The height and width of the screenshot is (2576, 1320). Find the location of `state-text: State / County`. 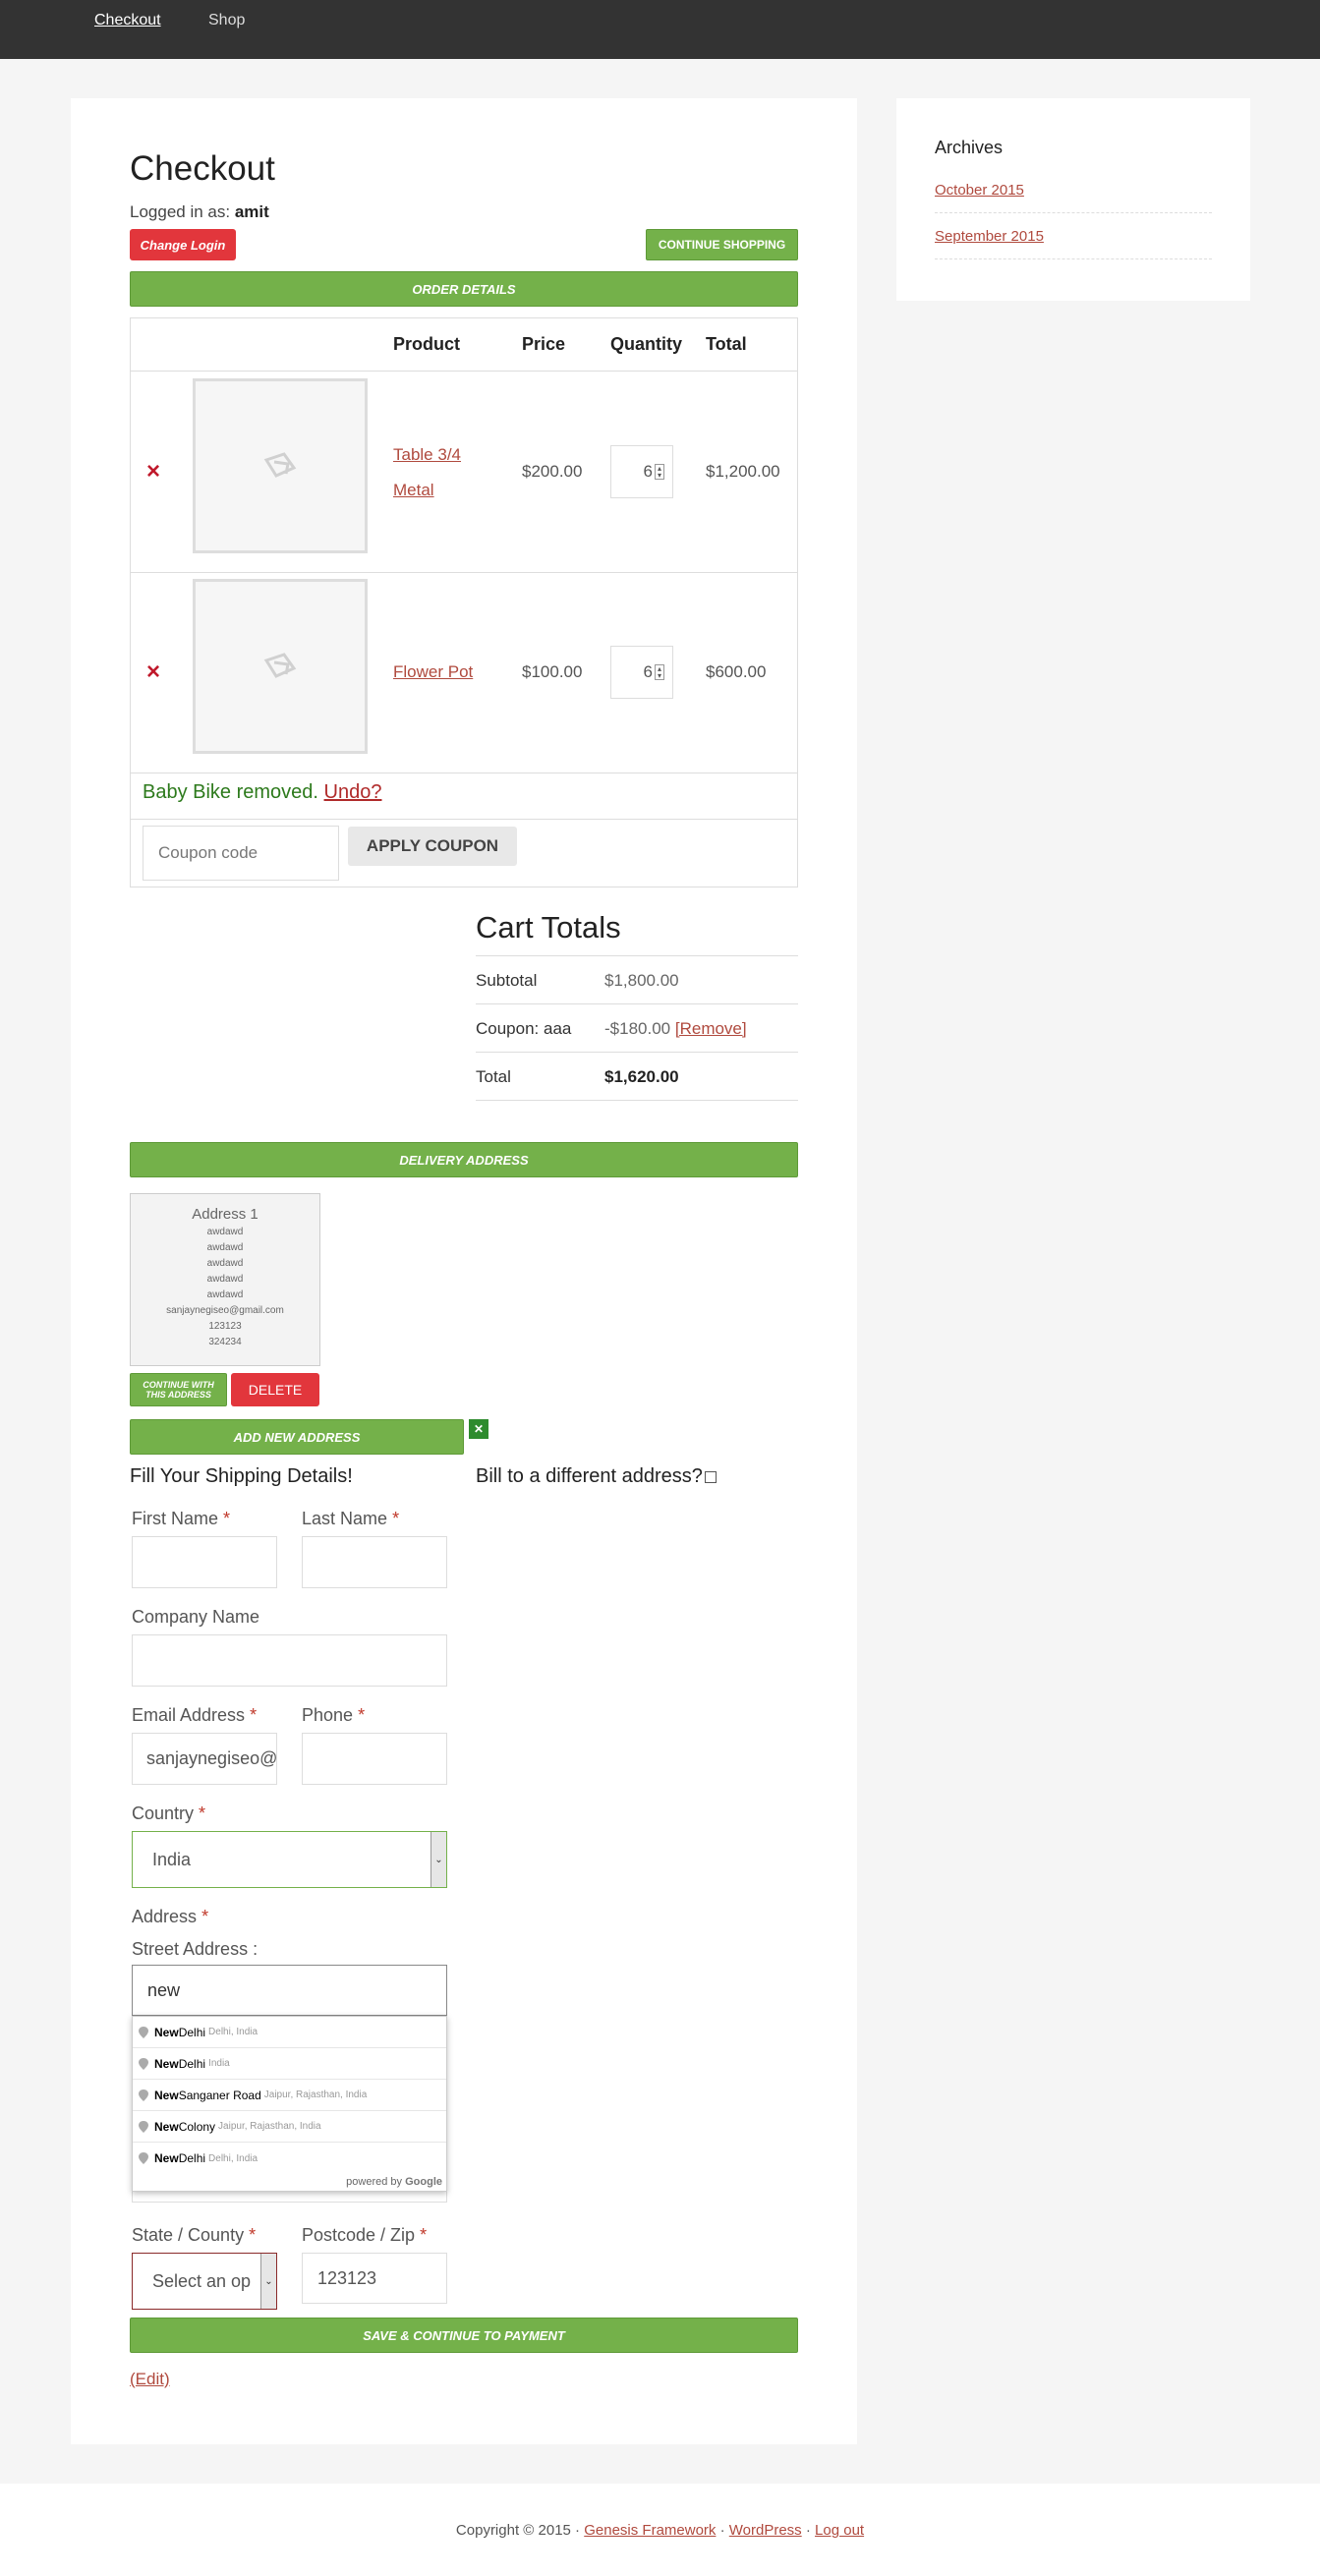

state-text: State / County is located at coordinates (188, 2235).